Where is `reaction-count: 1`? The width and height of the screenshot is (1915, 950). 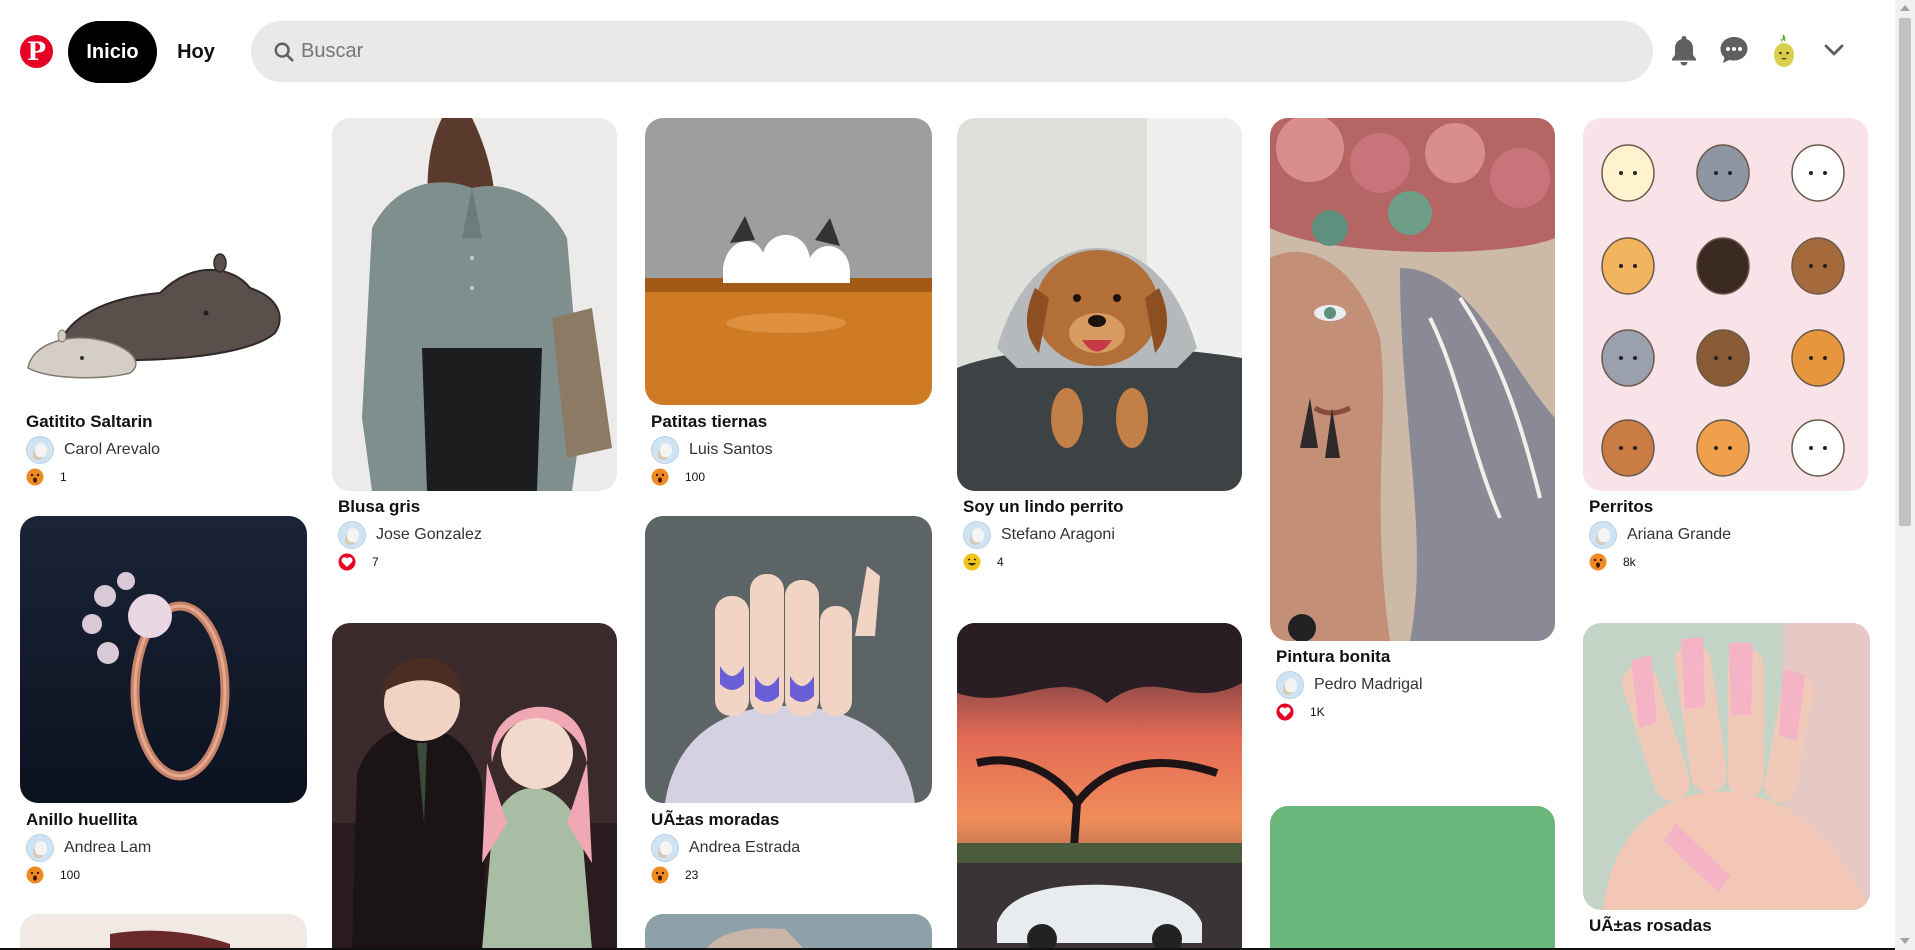
reaction-count: 1 is located at coordinates (63, 477).